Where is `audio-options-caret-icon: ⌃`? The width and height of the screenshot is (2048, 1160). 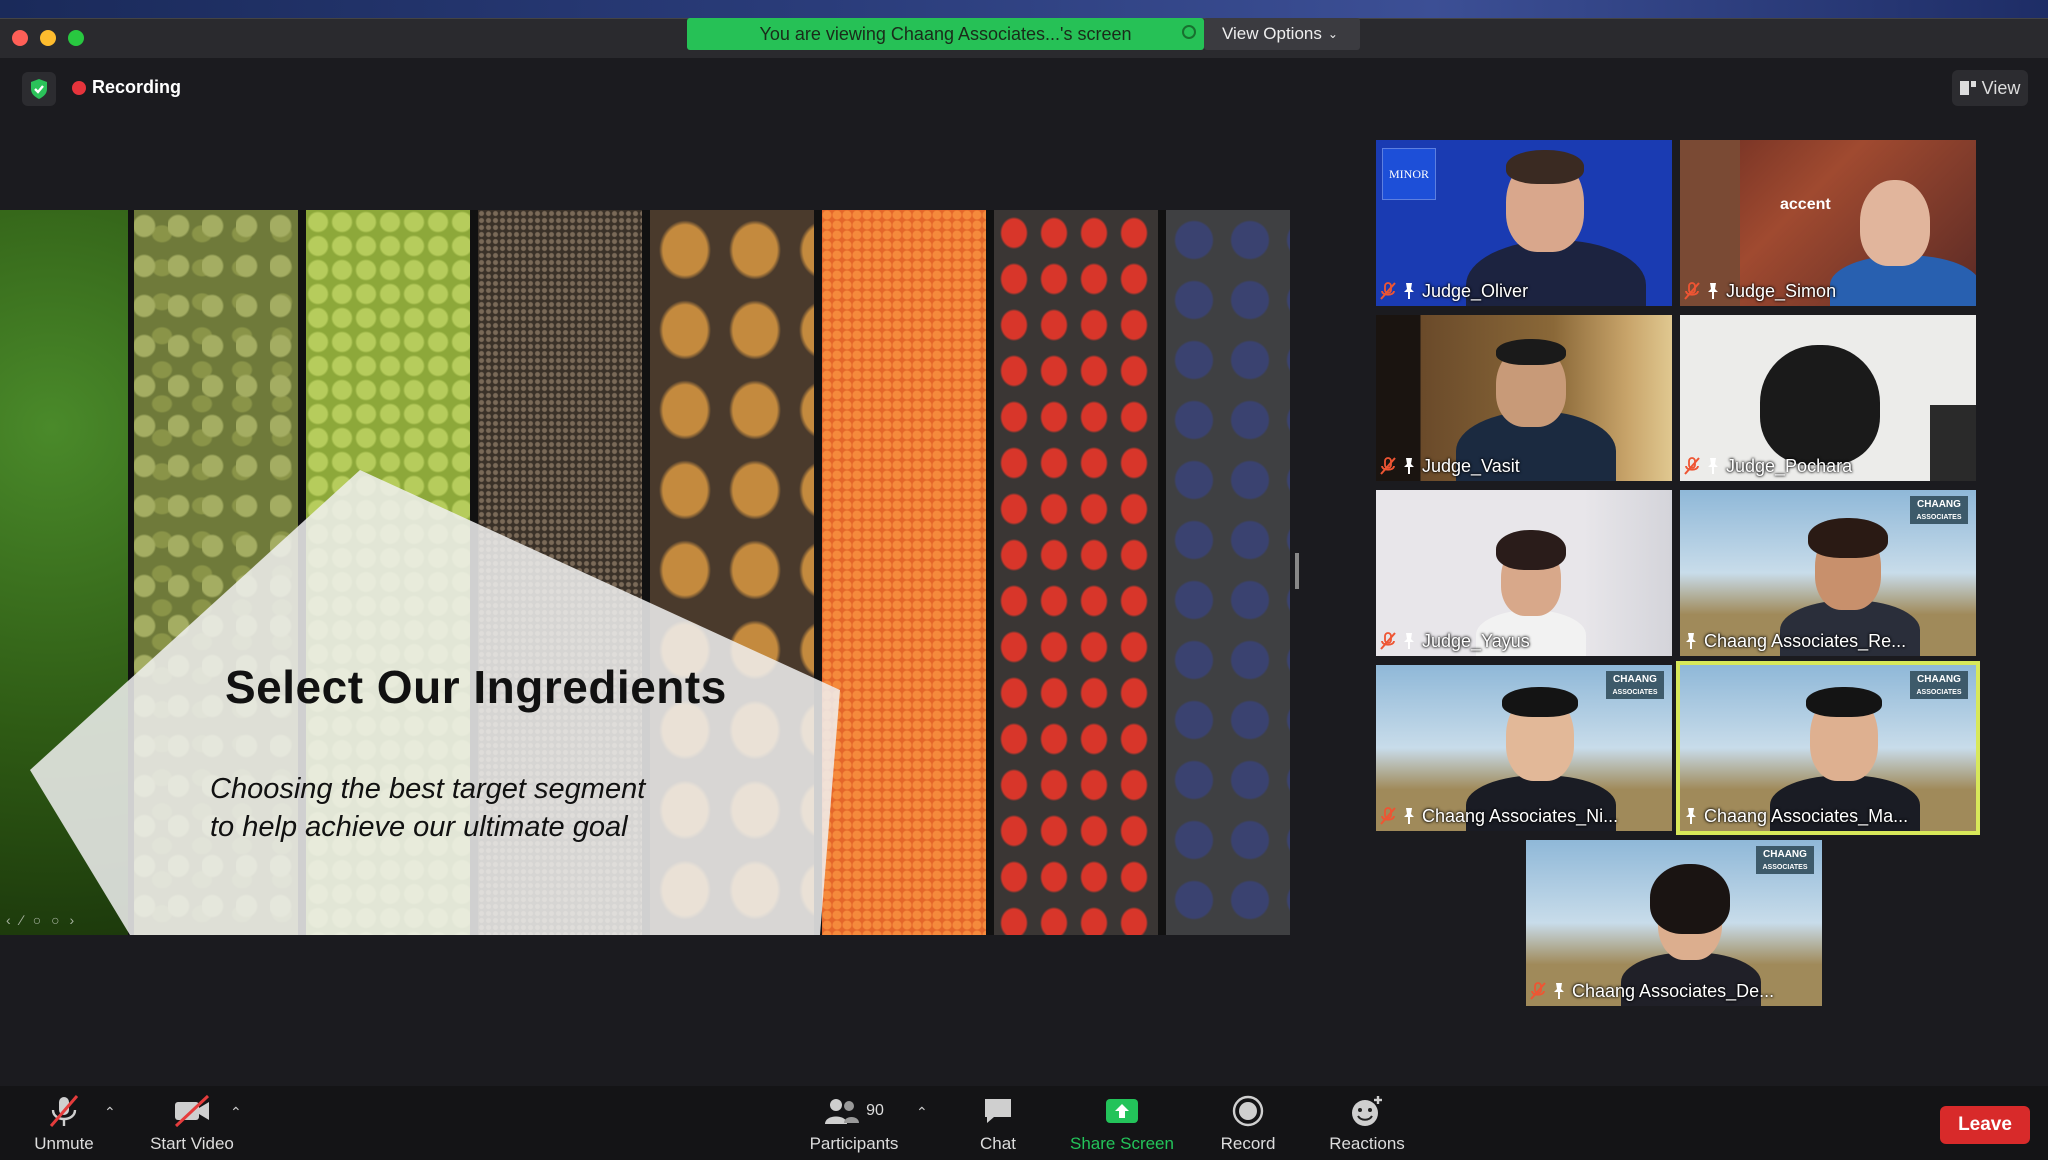
audio-options-caret-icon: ⌃ is located at coordinates (110, 1112).